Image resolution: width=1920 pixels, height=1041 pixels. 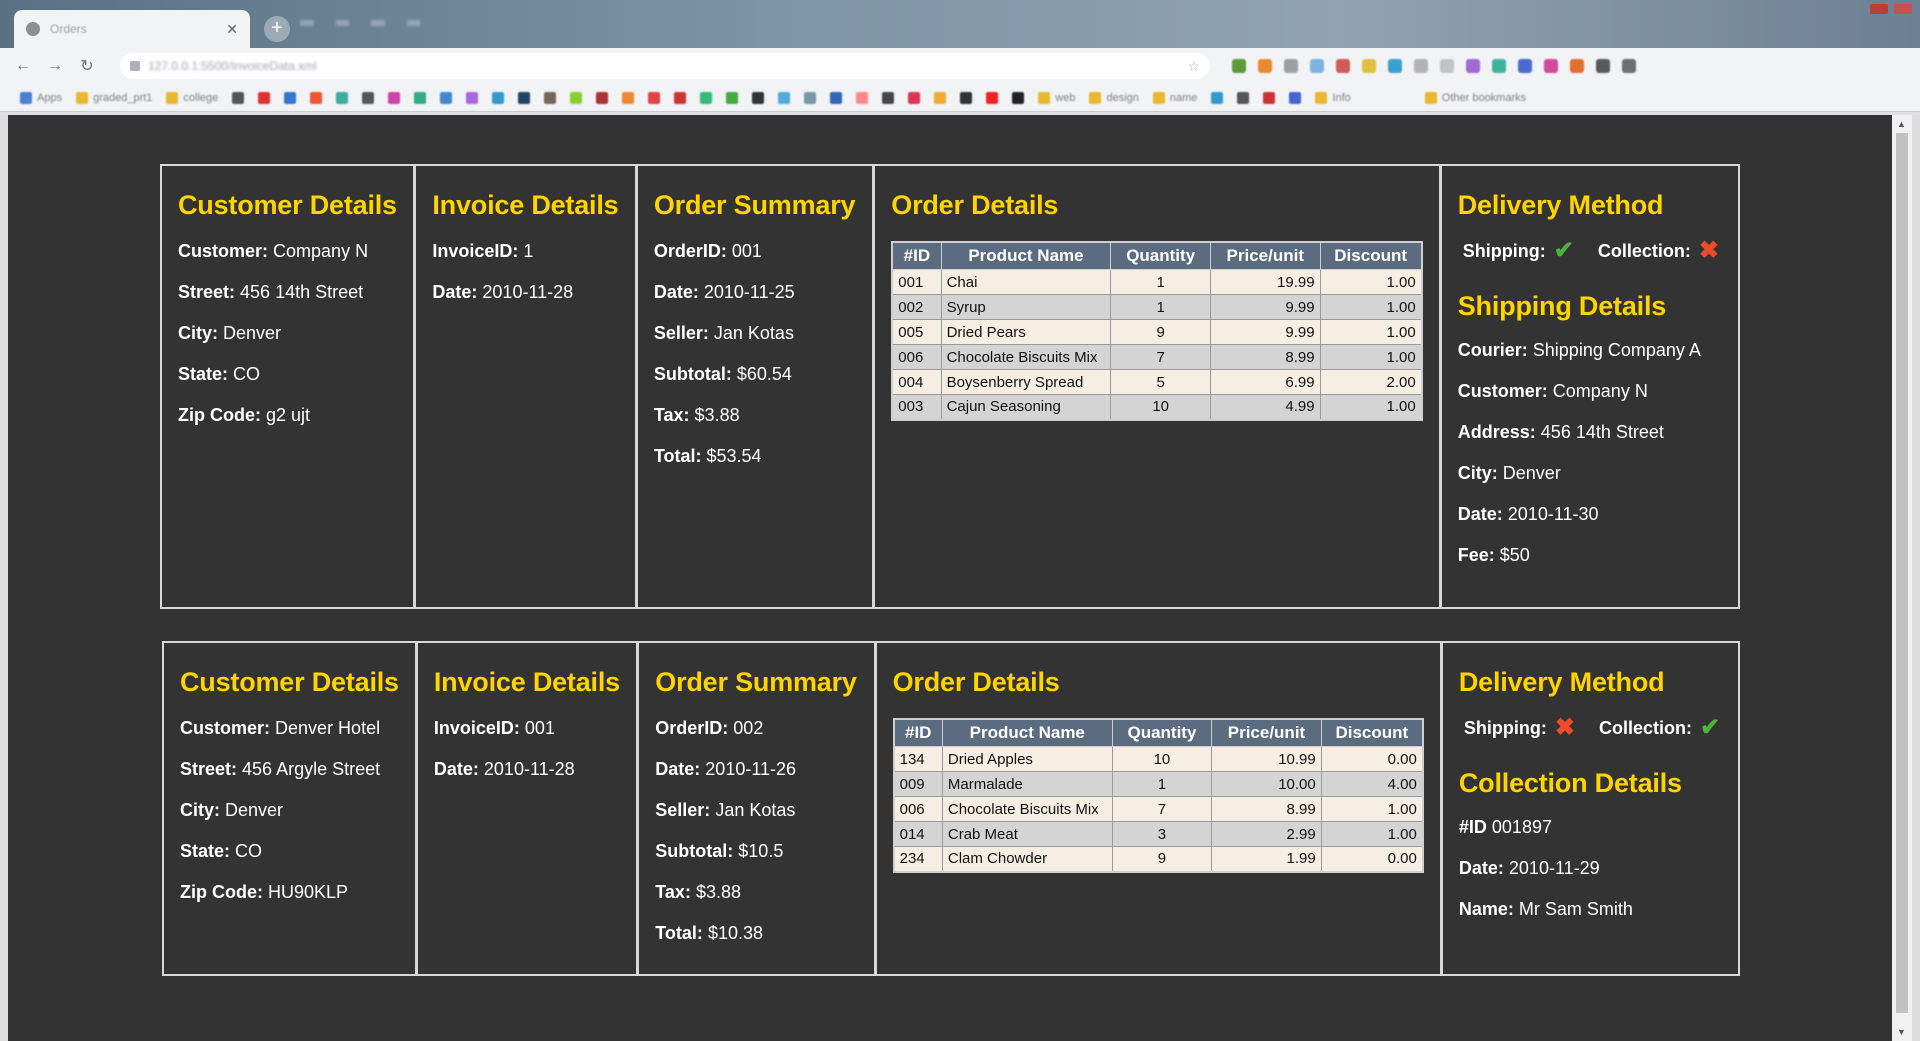 I want to click on seller-field: Seller: Jan Kotas, so click(x=725, y=810).